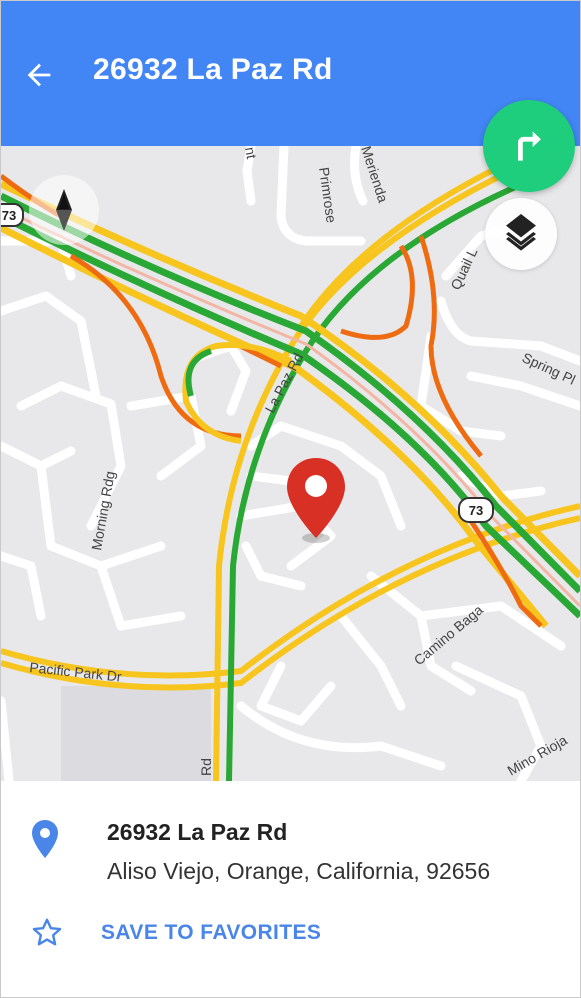 This screenshot has width=581, height=998. I want to click on back-button, so click(39, 75).